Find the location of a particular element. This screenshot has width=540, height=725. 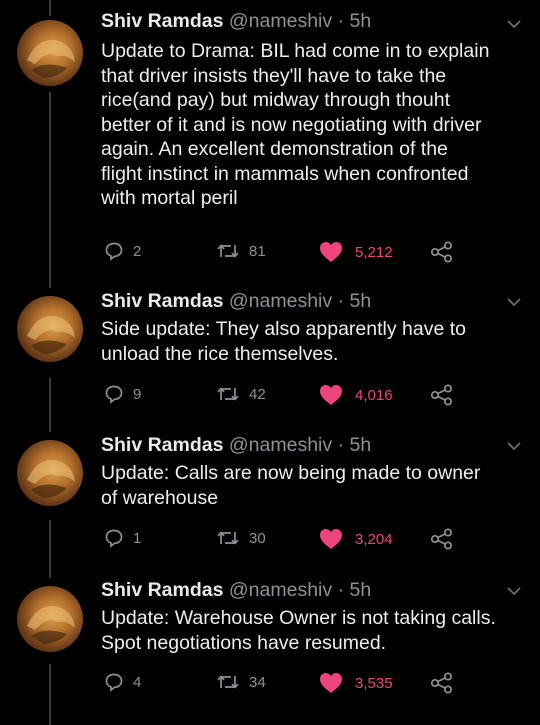

reply-button: 2 is located at coordinates (122, 251).